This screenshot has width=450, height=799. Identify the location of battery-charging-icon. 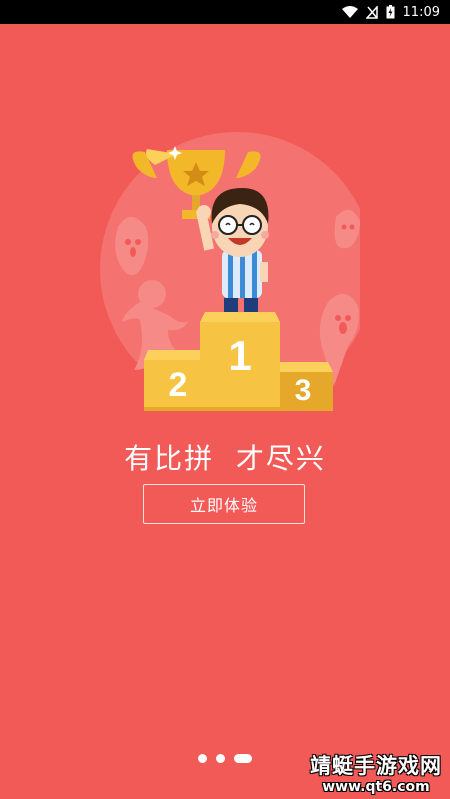
(390, 12).